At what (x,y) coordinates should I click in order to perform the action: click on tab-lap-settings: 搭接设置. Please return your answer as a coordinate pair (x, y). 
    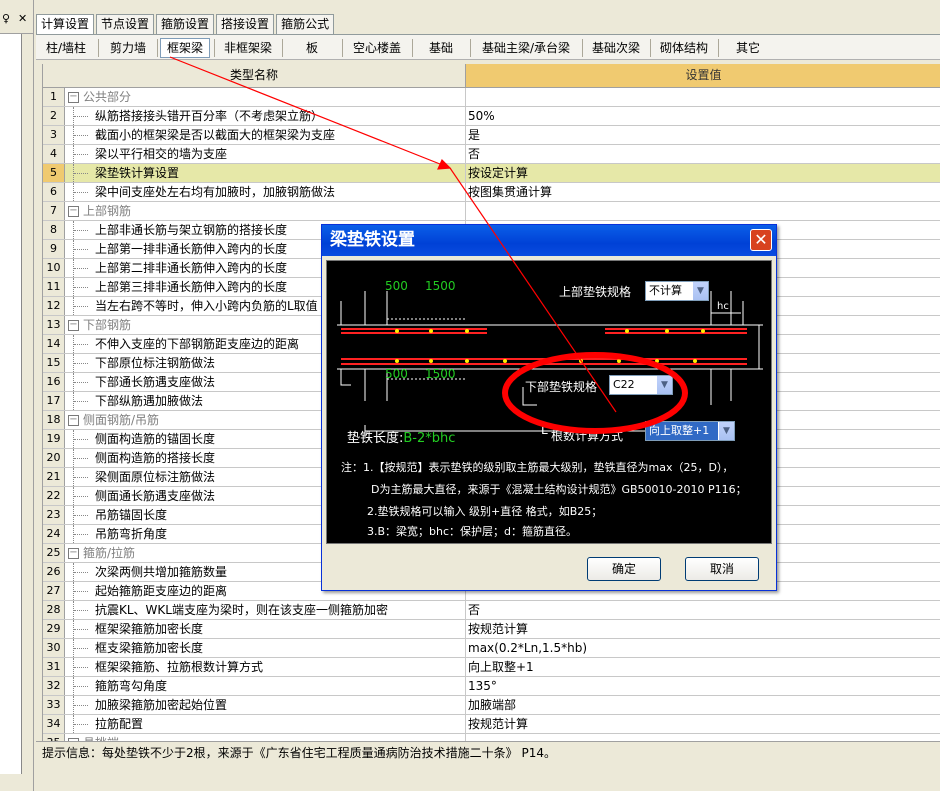
    Looking at the image, I should click on (245, 24).